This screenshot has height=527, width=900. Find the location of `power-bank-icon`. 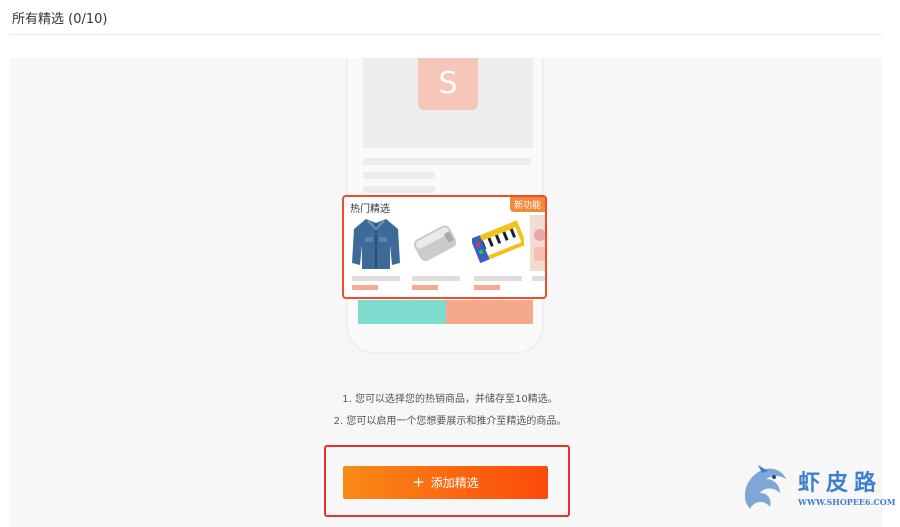

power-bank-icon is located at coordinates (435, 243).